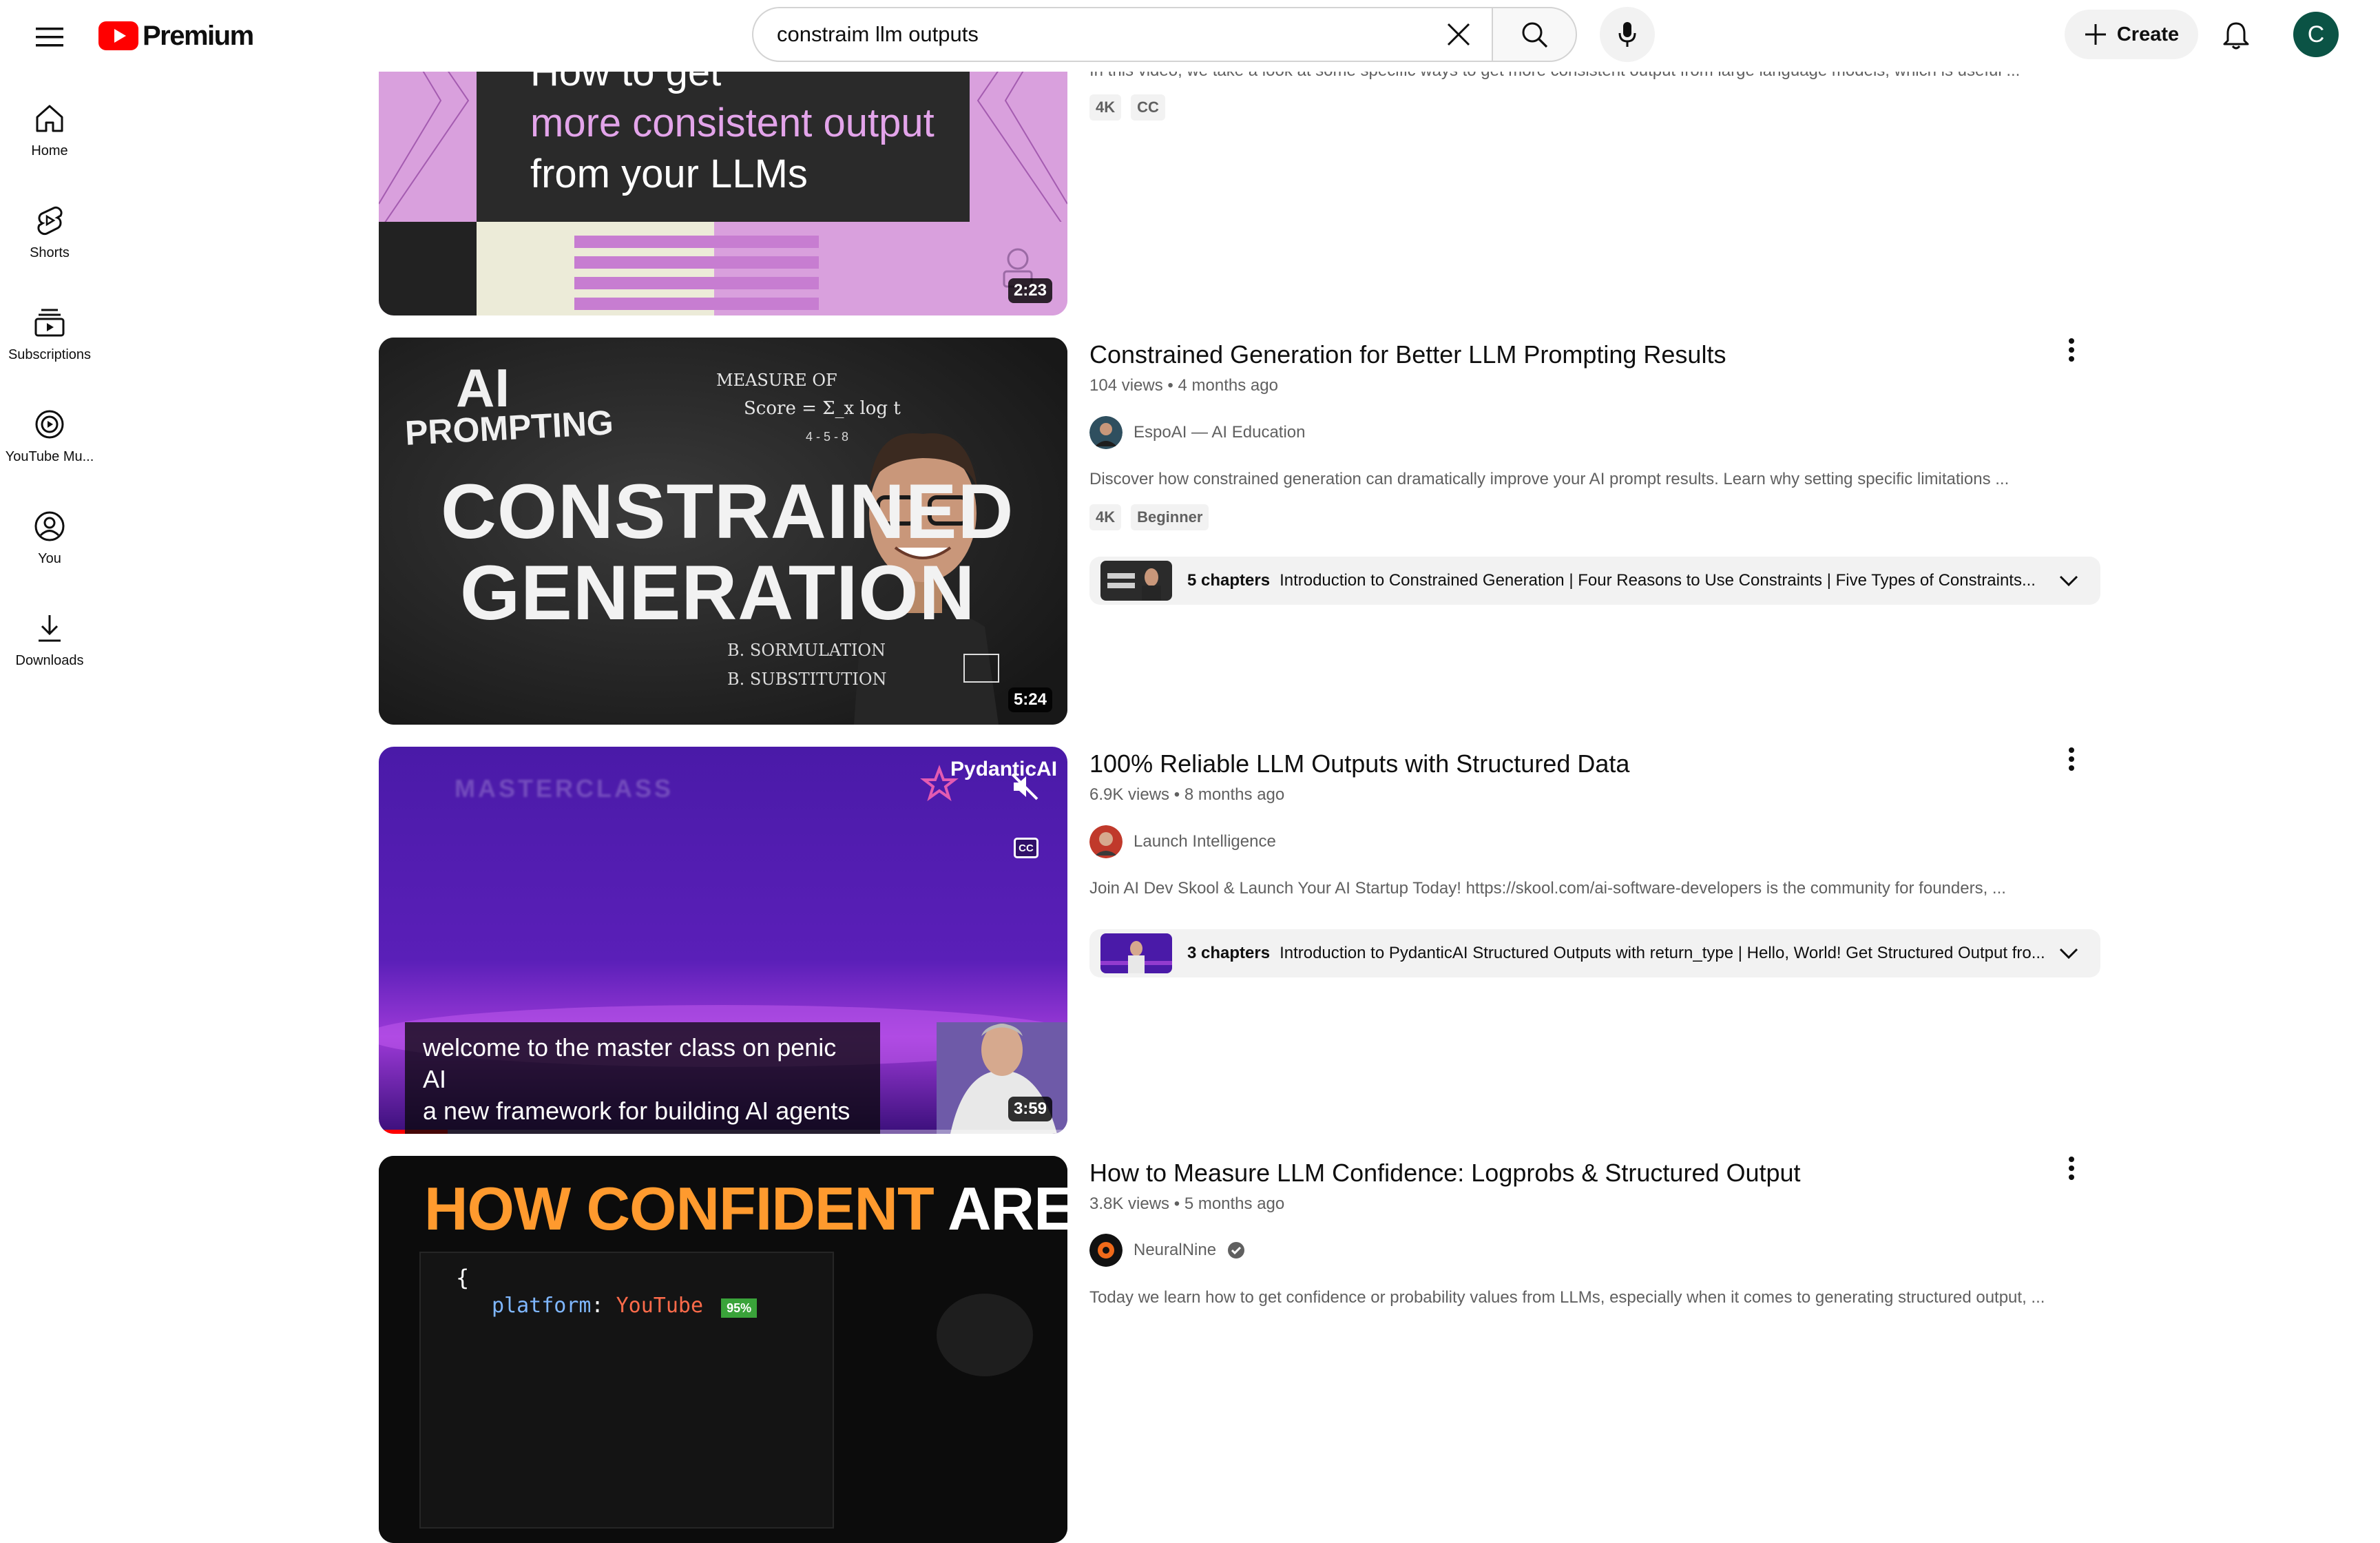 This screenshot has width=2380, height=1543. What do you see at coordinates (728, 512) in the screenshot?
I see `thumbnail-text: CONSTRAINED` at bounding box center [728, 512].